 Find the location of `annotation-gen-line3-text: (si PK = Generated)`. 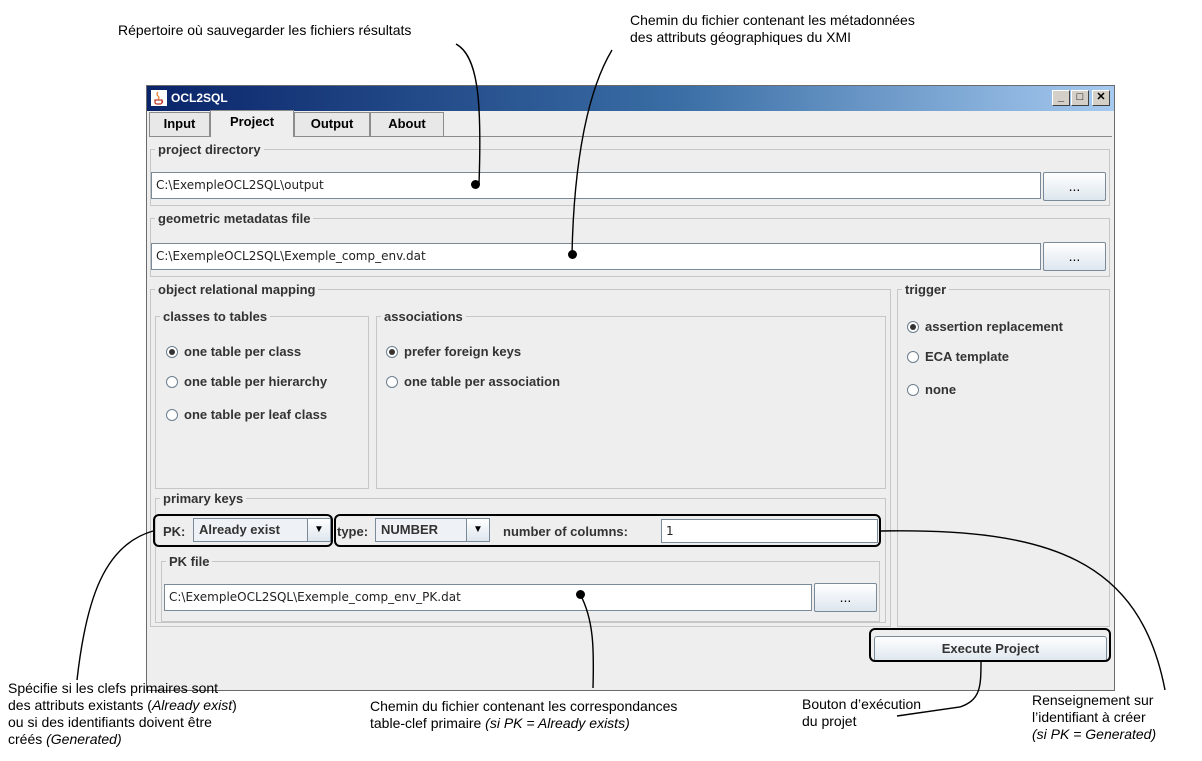

annotation-gen-line3-text: (si PK = Generated) is located at coordinates (1094, 734).